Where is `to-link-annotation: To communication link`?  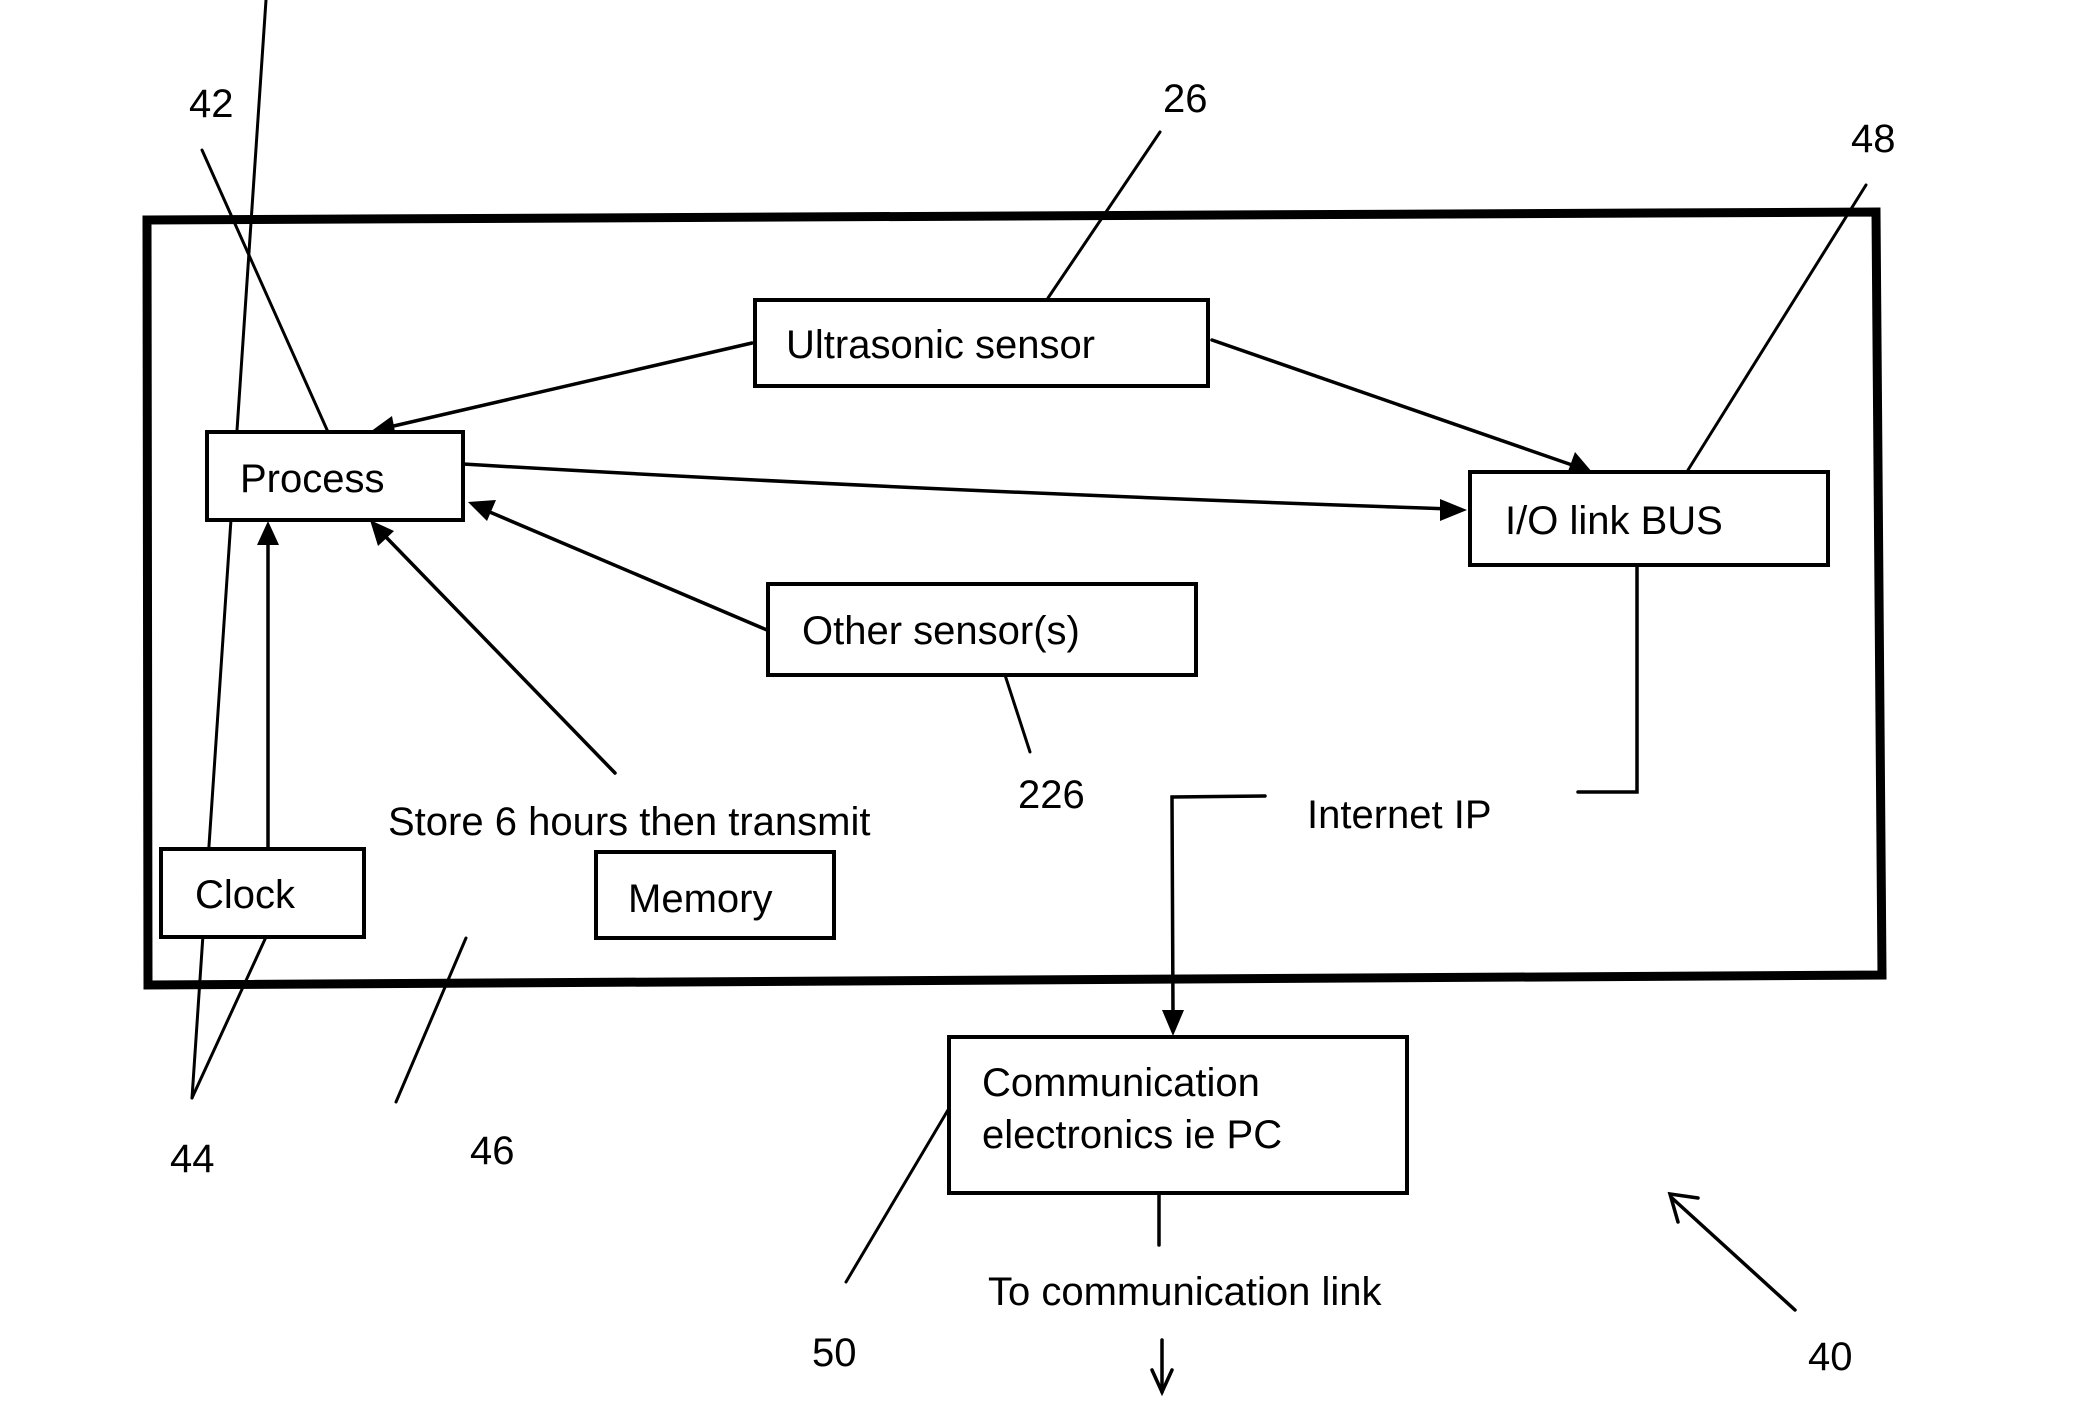
to-link-annotation: To communication link is located at coordinates (1185, 1292).